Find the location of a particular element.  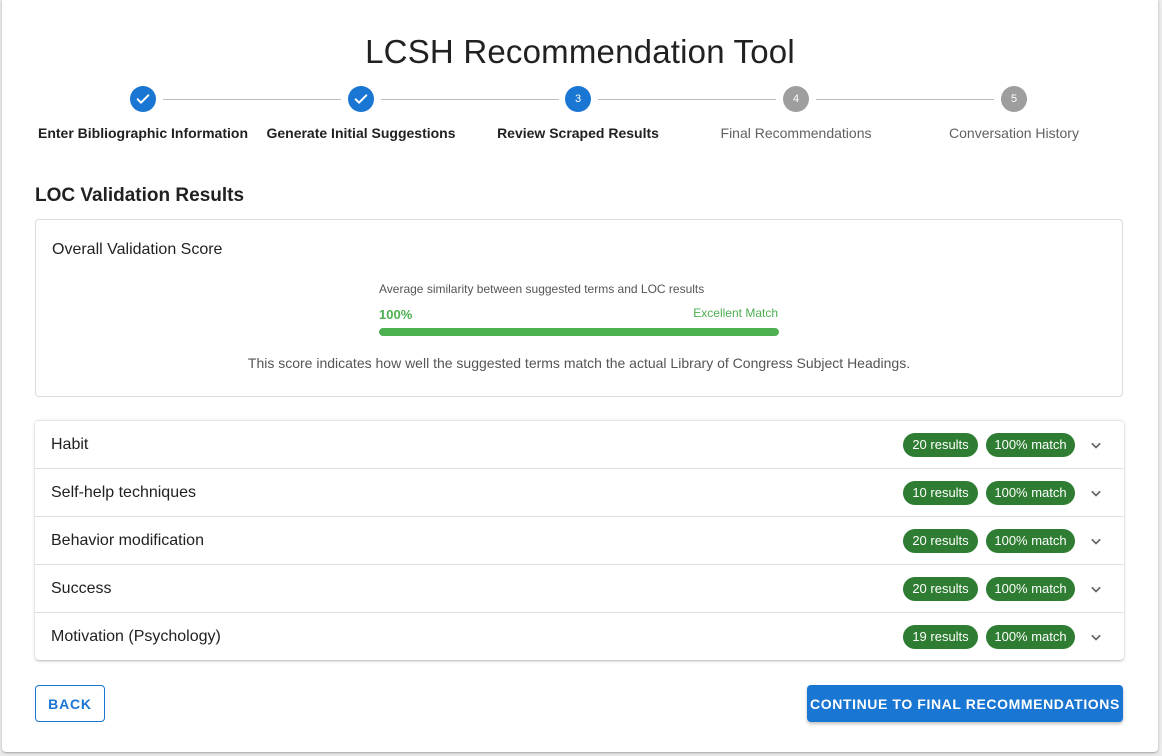

score-card-title: Overall Validation Score is located at coordinates (137, 249).